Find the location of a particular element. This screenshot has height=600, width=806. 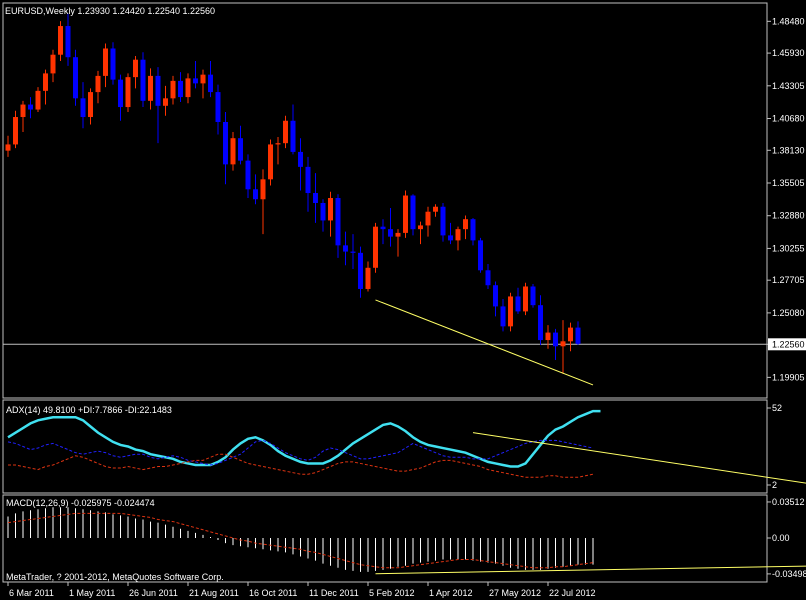

macd-tick-label: 0.00 is located at coordinates (781, 538).